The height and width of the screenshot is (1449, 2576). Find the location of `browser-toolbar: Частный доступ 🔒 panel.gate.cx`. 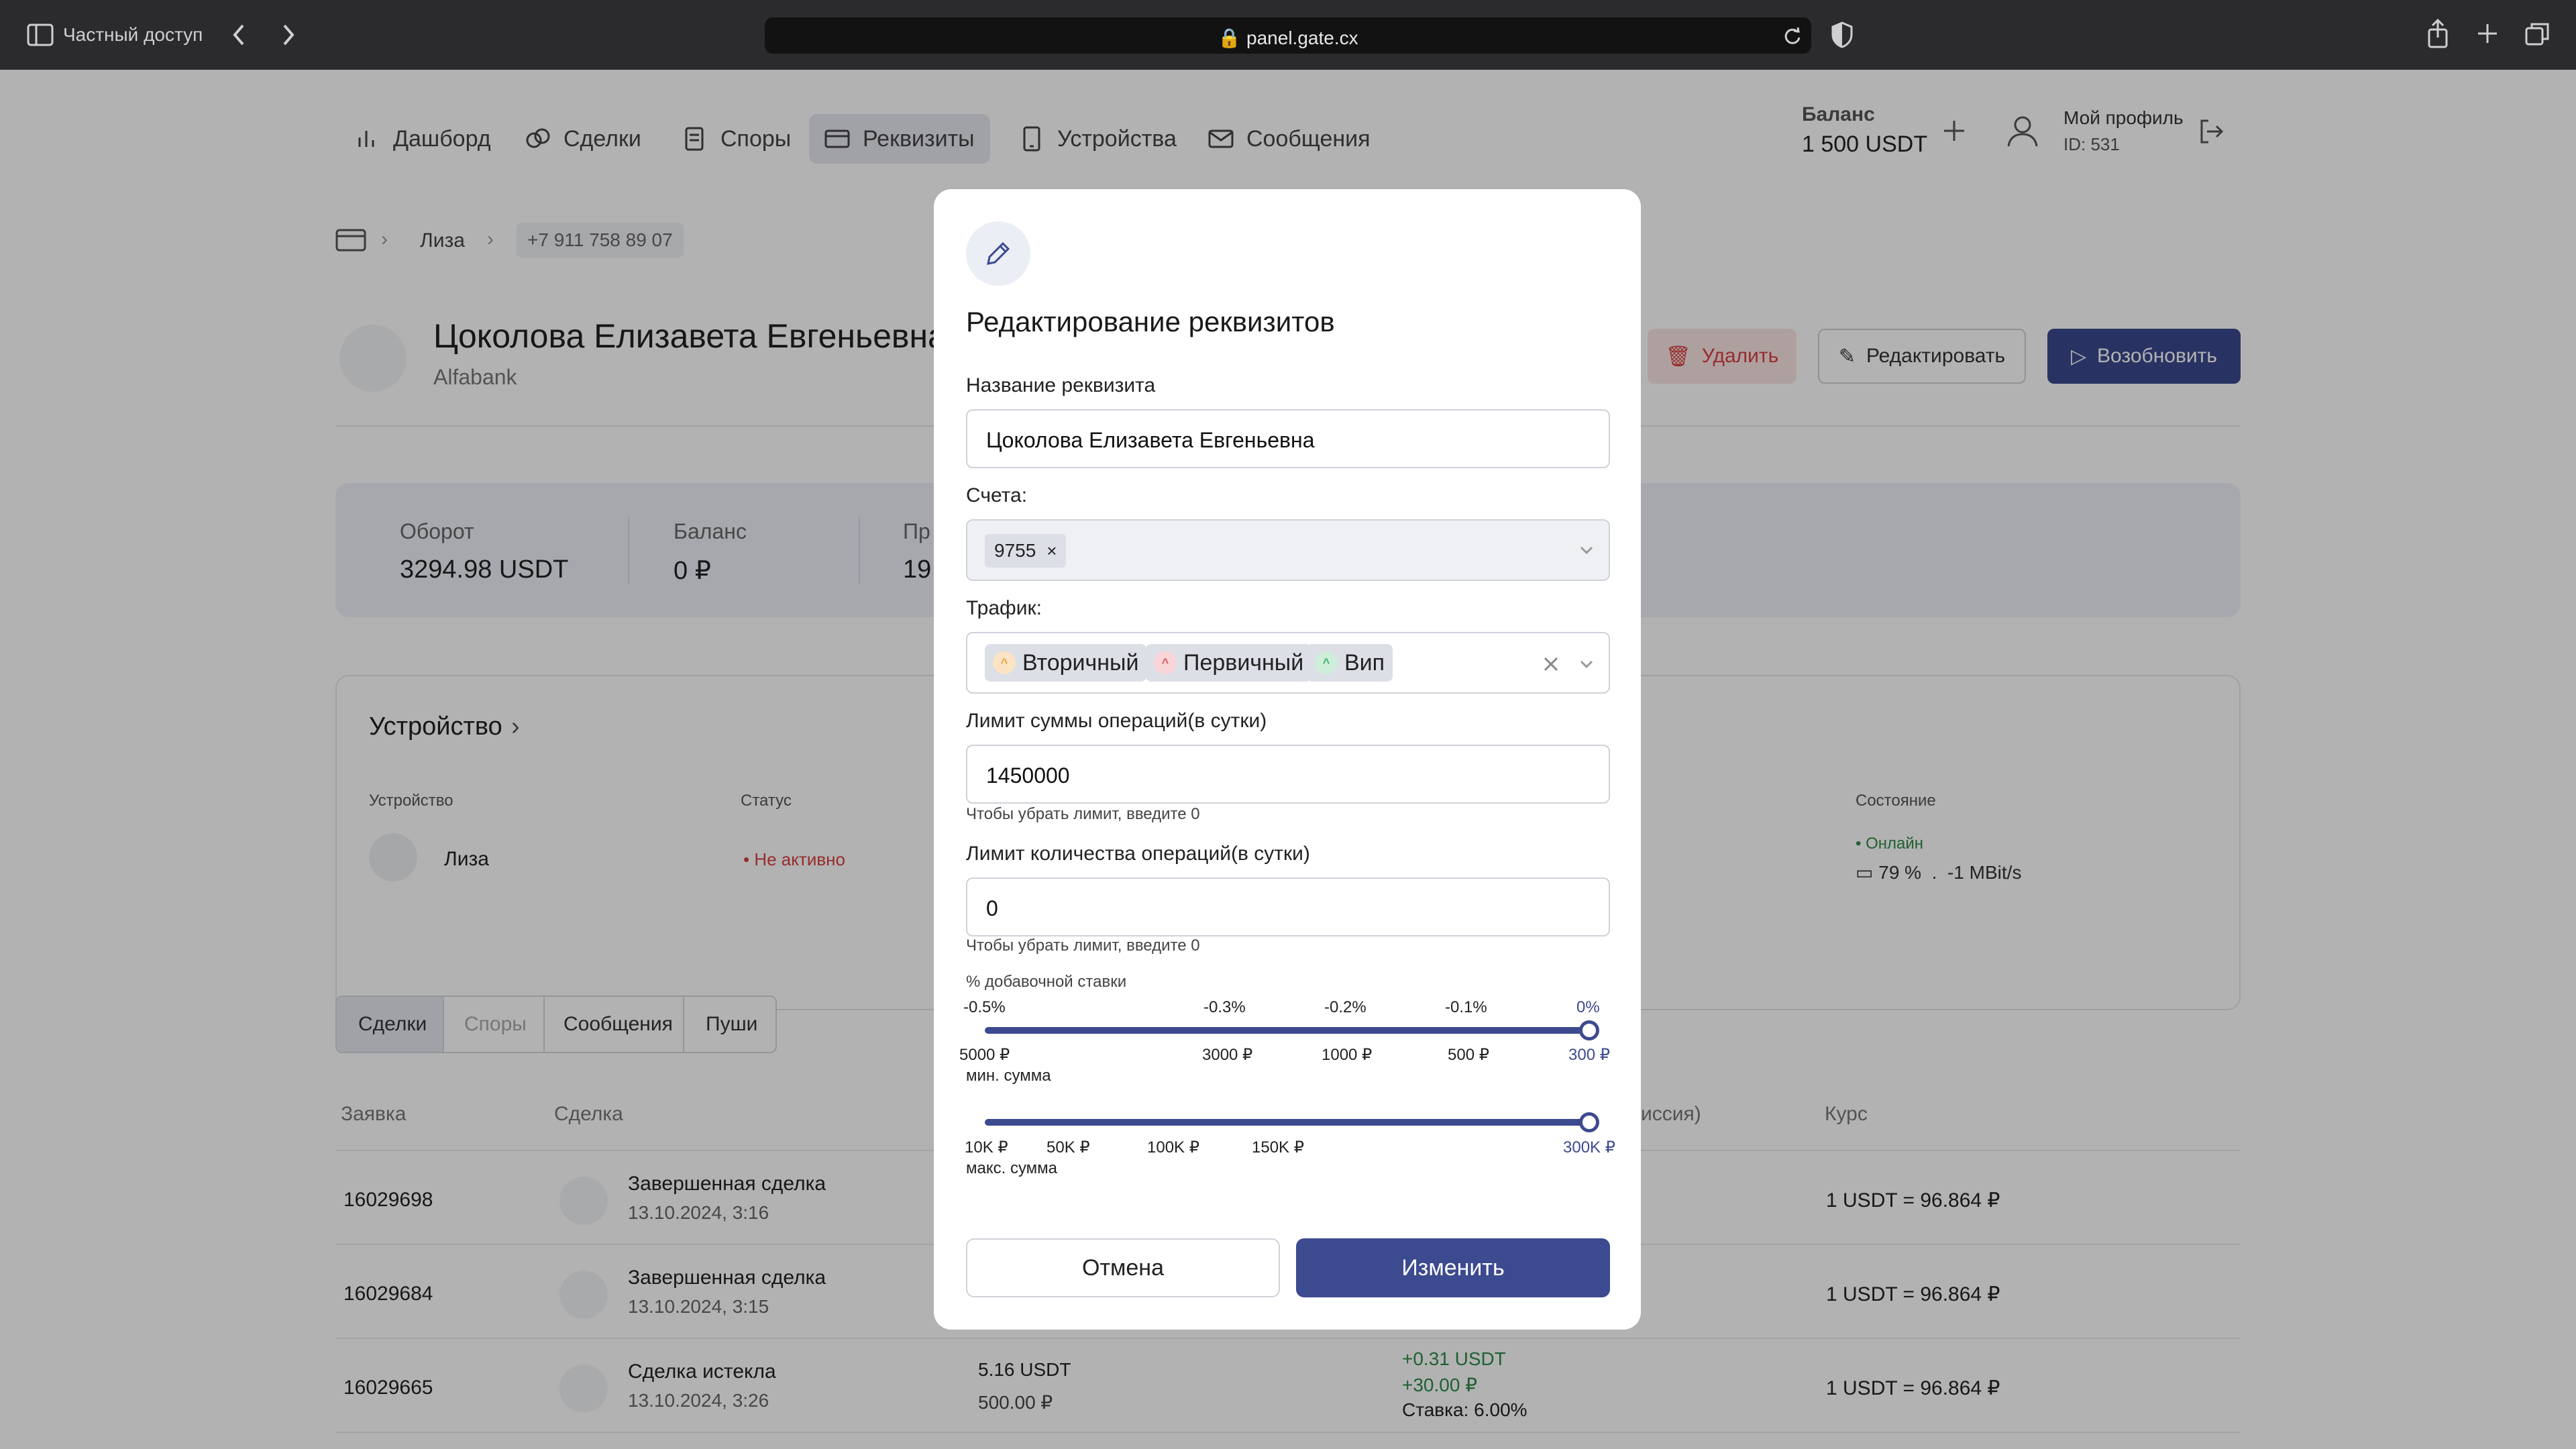

browser-toolbar: Частный доступ 🔒 panel.gate.cx is located at coordinates (1288, 35).